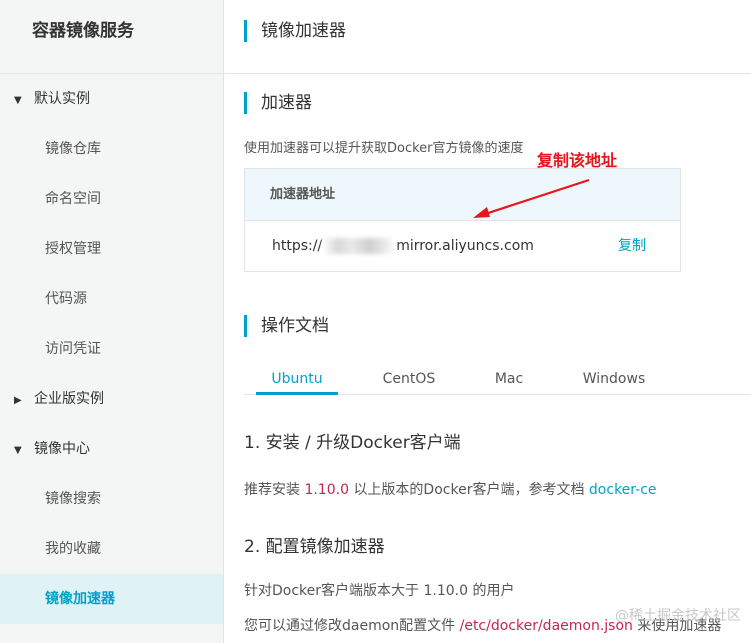  I want to click on step1-version: 1.10.0, so click(326, 490).